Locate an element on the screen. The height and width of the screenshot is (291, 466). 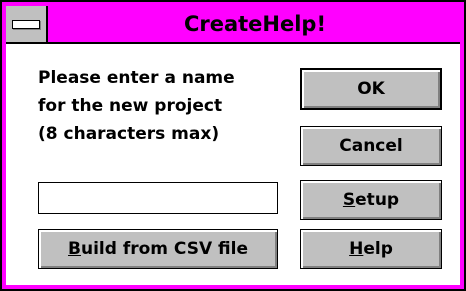
project-name-input is located at coordinates (158, 198).